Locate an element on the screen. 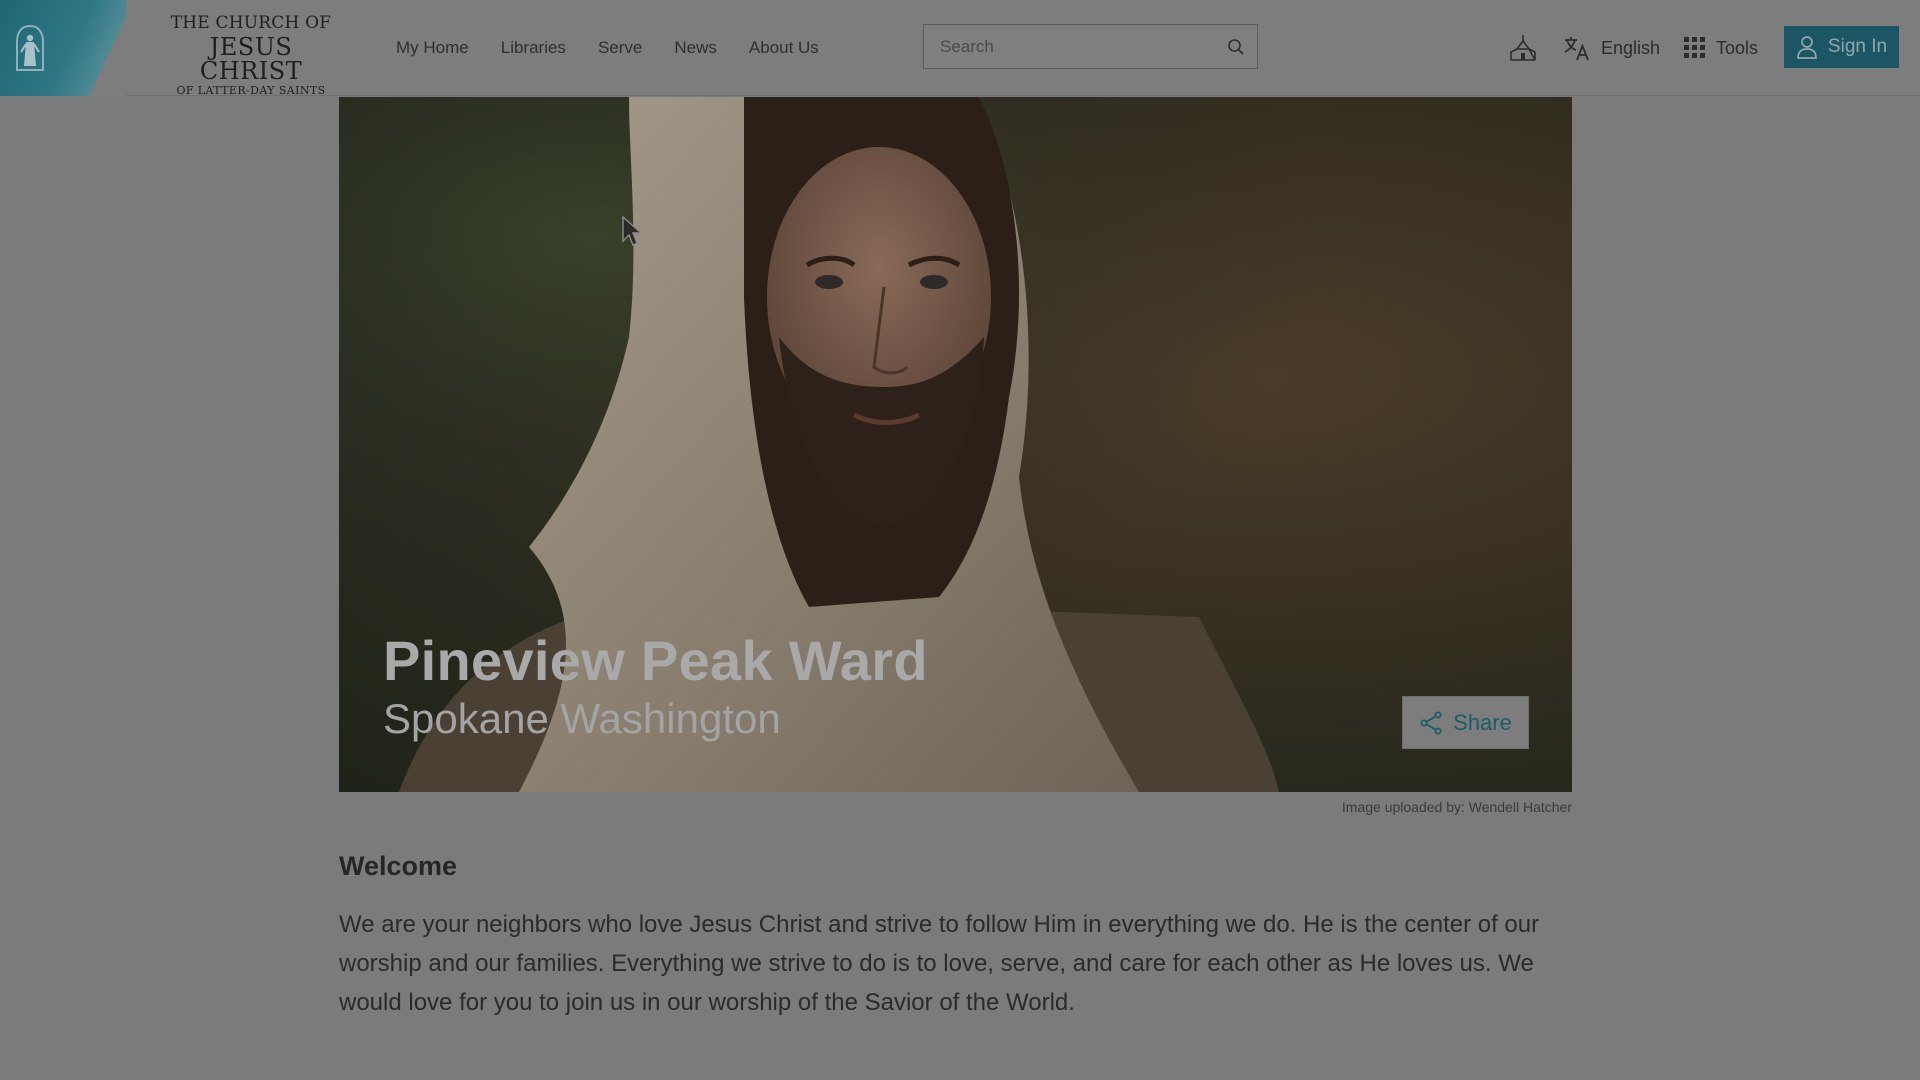  search-icon is located at coordinates (1236, 47).